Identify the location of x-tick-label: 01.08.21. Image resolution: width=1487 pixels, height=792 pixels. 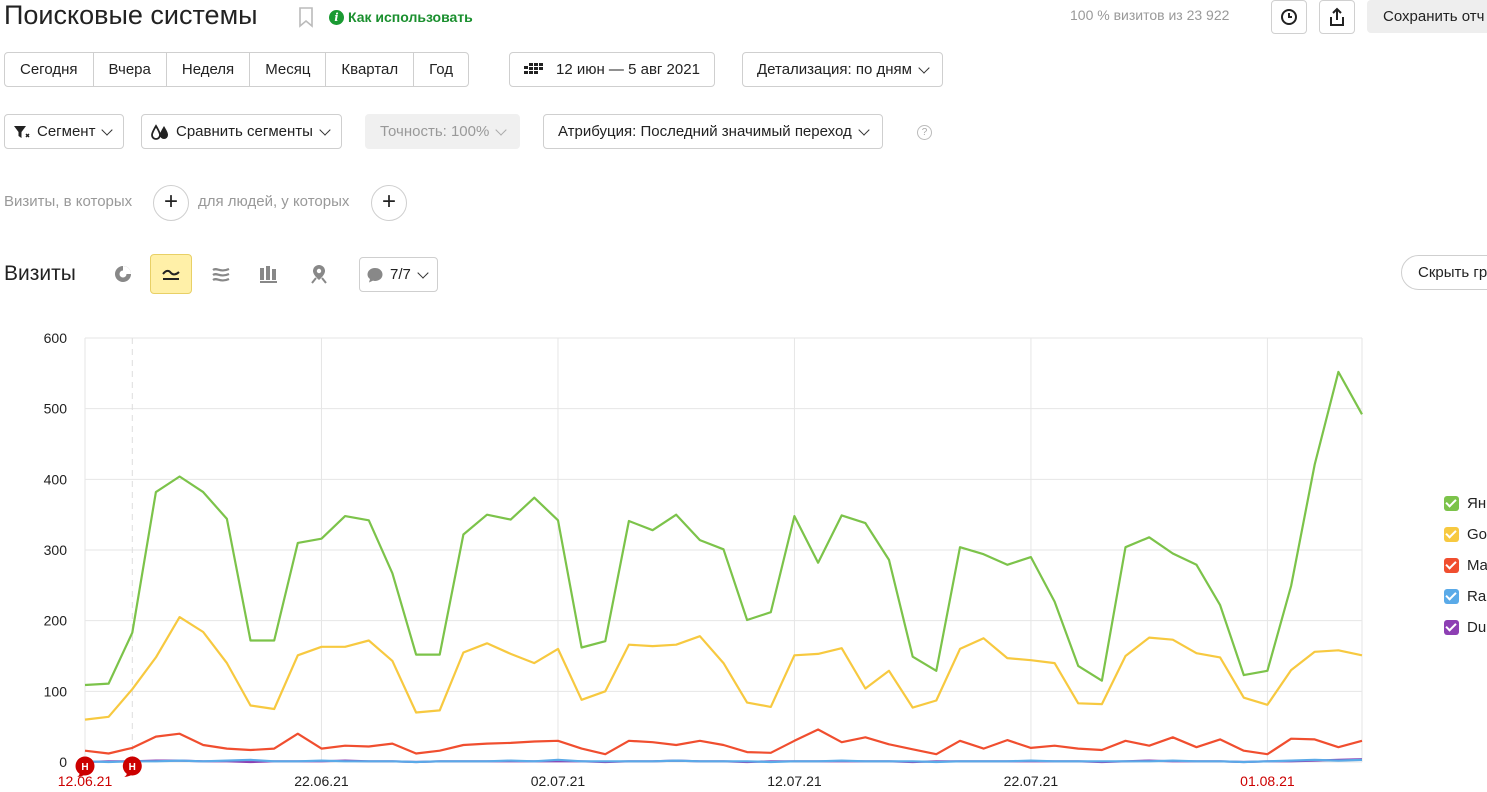
(1267, 781).